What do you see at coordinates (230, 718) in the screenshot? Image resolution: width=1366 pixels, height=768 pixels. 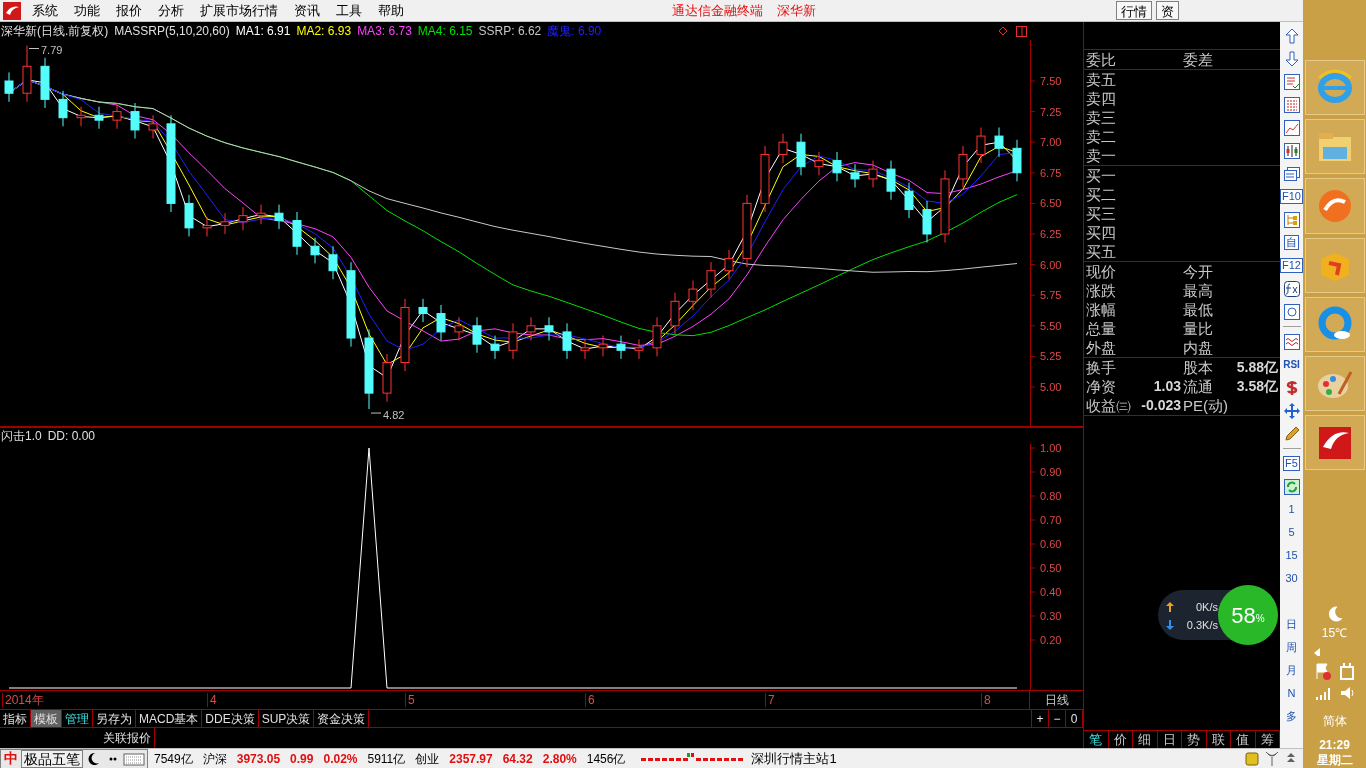 I see `template-tab: DDE决策` at bounding box center [230, 718].